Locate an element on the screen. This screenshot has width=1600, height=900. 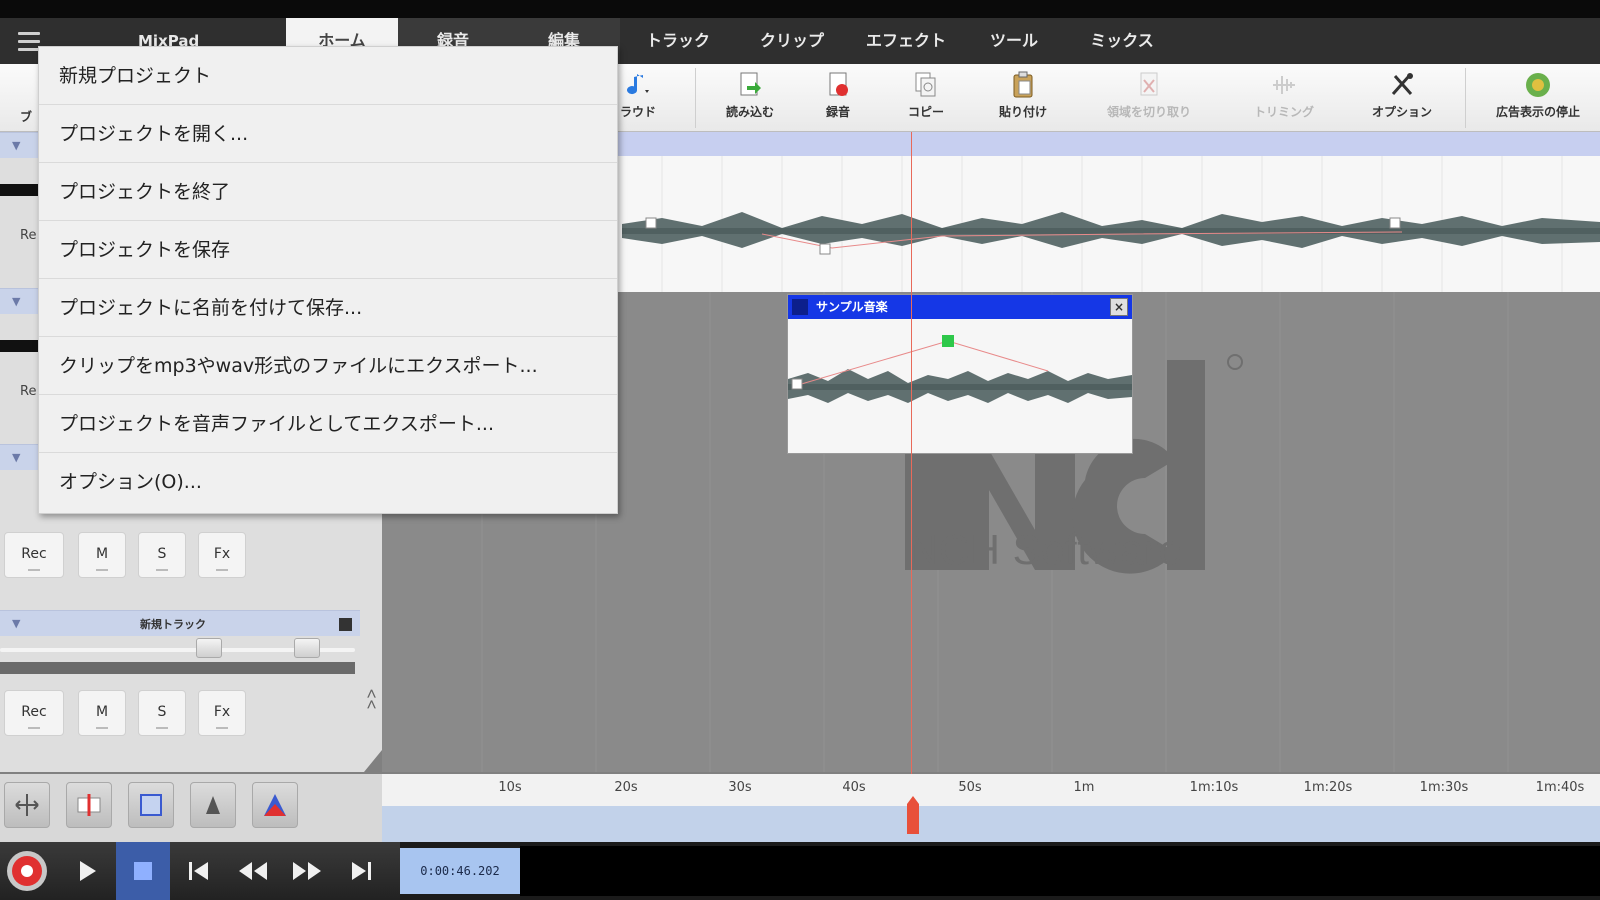
play-icon is located at coordinates (88, 871).